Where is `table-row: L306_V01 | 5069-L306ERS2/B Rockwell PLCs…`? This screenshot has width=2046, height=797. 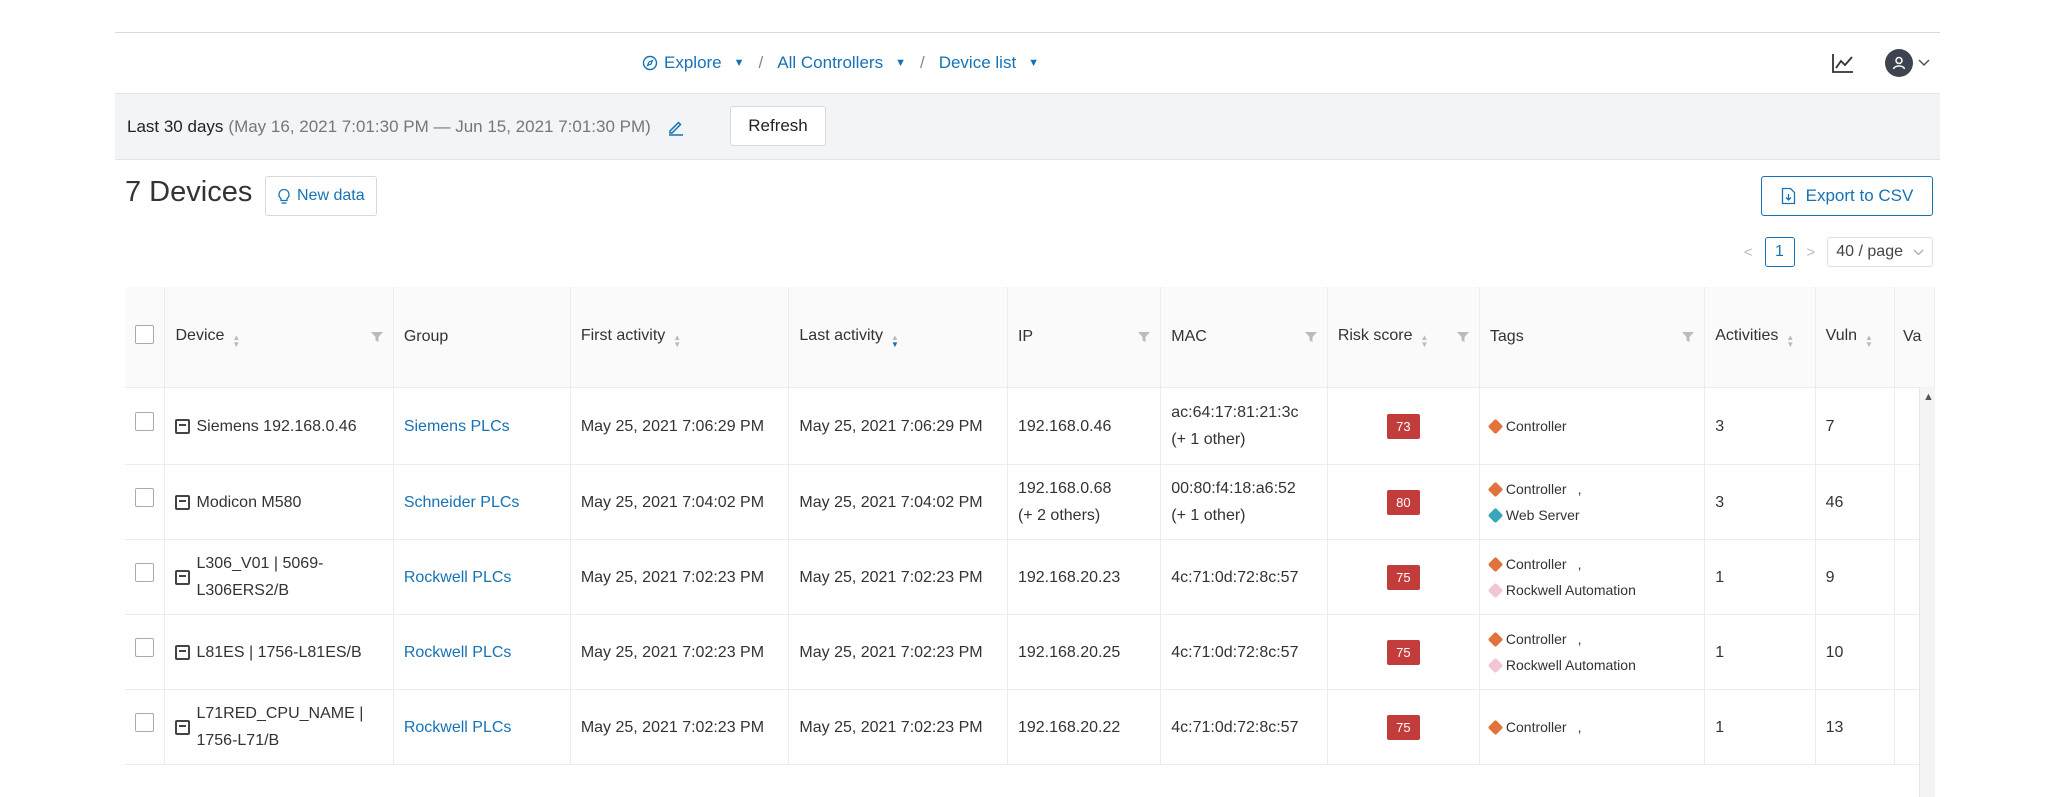 table-row: L306_V01 | 5069-L306ERS2/B Rockwell PLCs… is located at coordinates (1030, 577).